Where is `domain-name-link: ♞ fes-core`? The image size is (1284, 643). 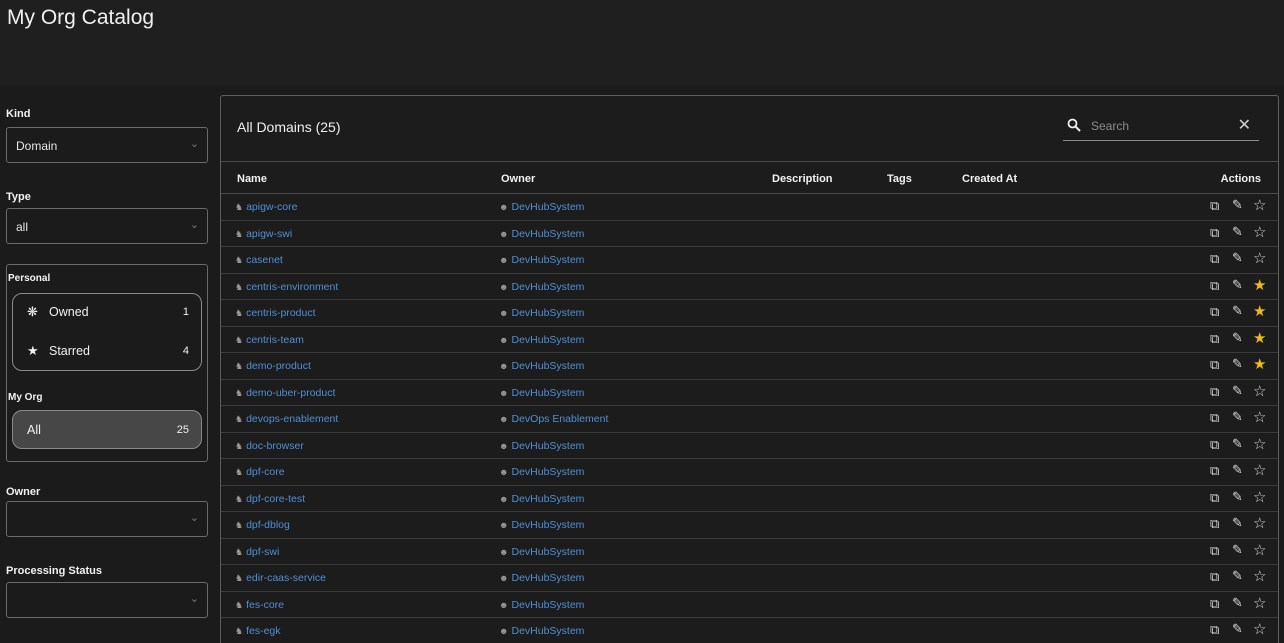 domain-name-link: ♞ fes-core is located at coordinates (259, 605).